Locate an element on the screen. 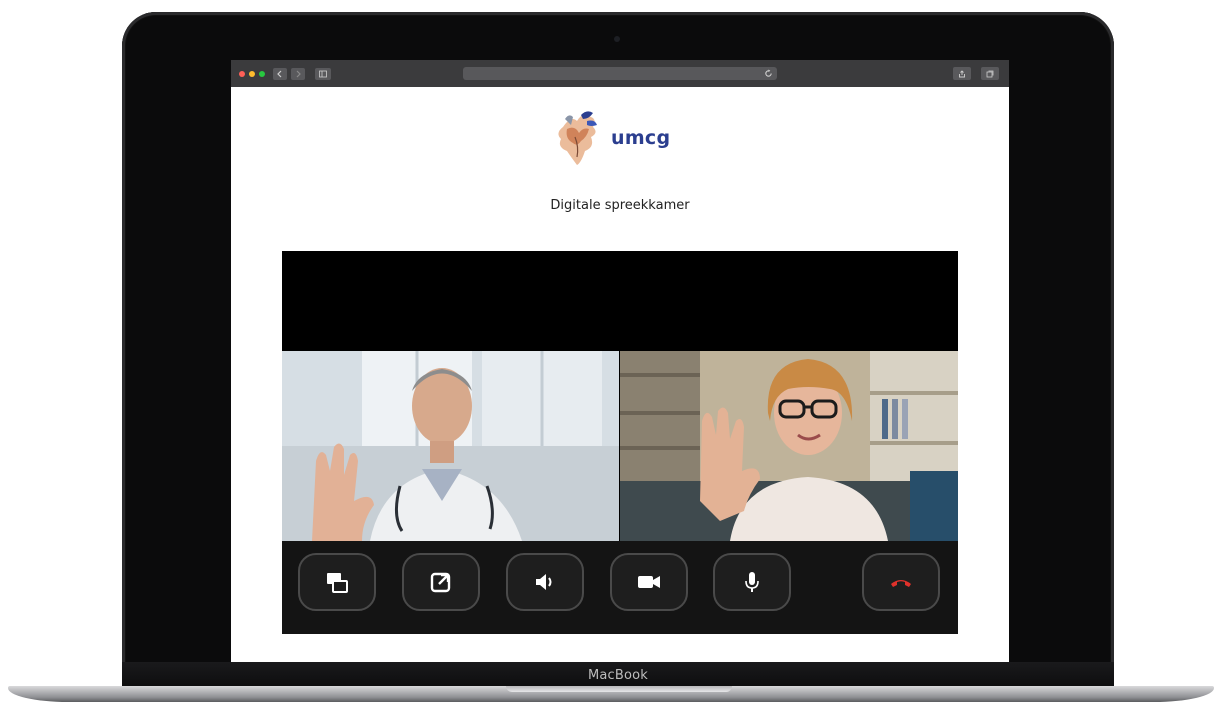 This screenshot has height=708, width=1220. video-tile-doctor is located at coordinates (450, 446).